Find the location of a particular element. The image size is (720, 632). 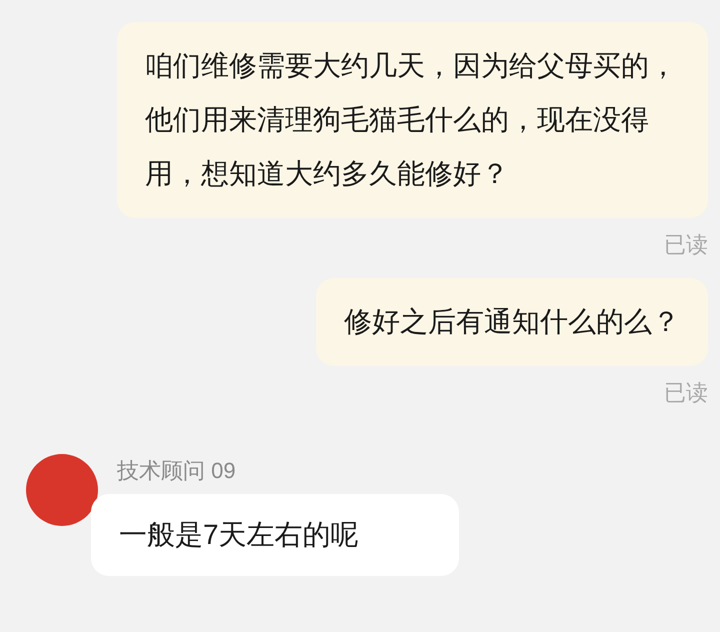

message-bubble: 修好之后有通知什么的么？ is located at coordinates (512, 322).